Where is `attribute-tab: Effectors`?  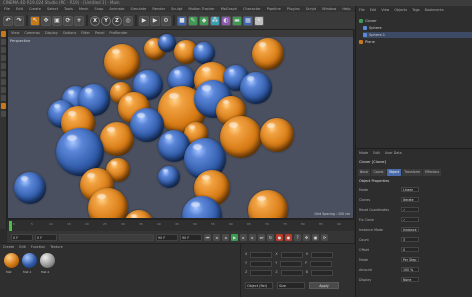
attribute-tab: Effectors is located at coordinates (432, 172).